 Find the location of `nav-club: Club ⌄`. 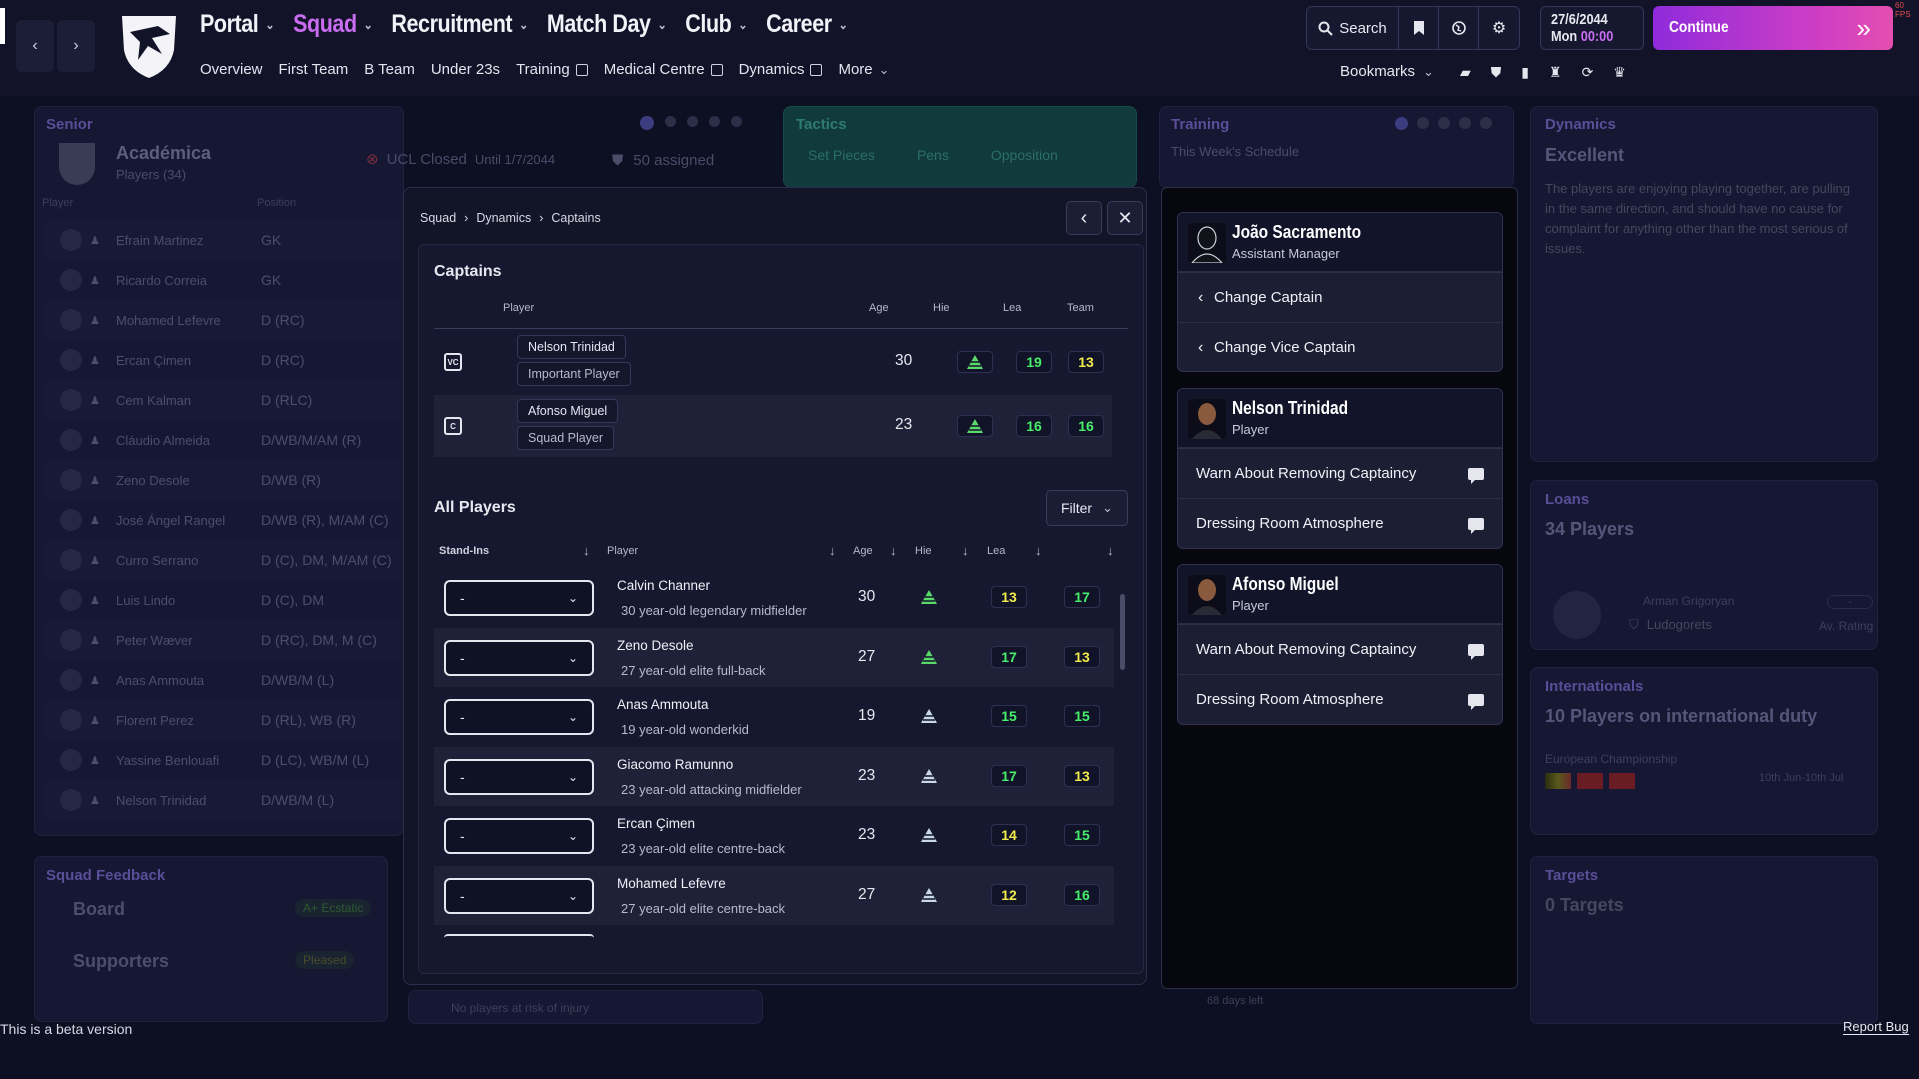

nav-club: Club ⌄ is located at coordinates (716, 24).